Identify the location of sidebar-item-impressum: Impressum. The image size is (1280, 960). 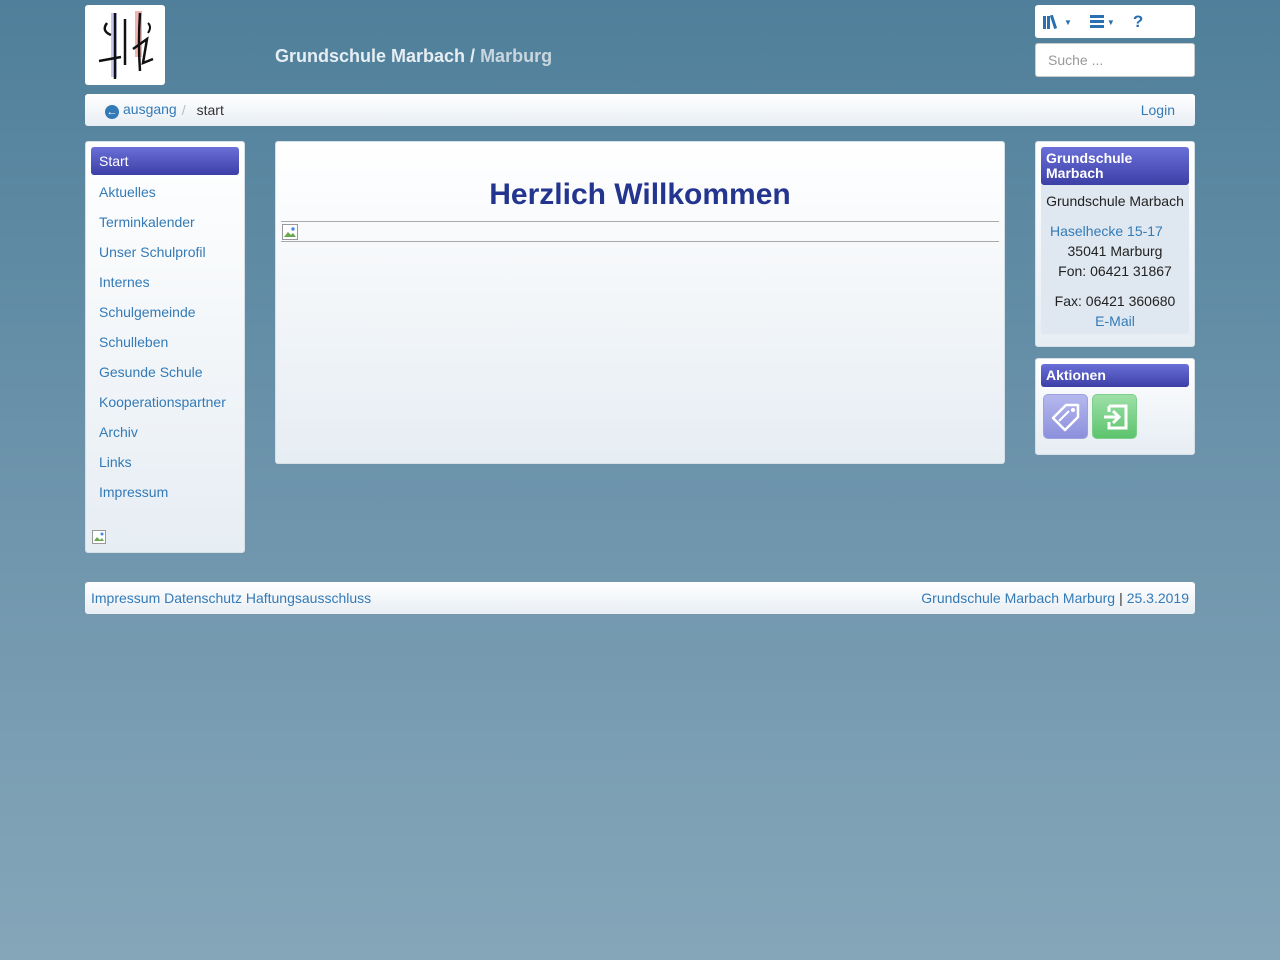
(165, 492).